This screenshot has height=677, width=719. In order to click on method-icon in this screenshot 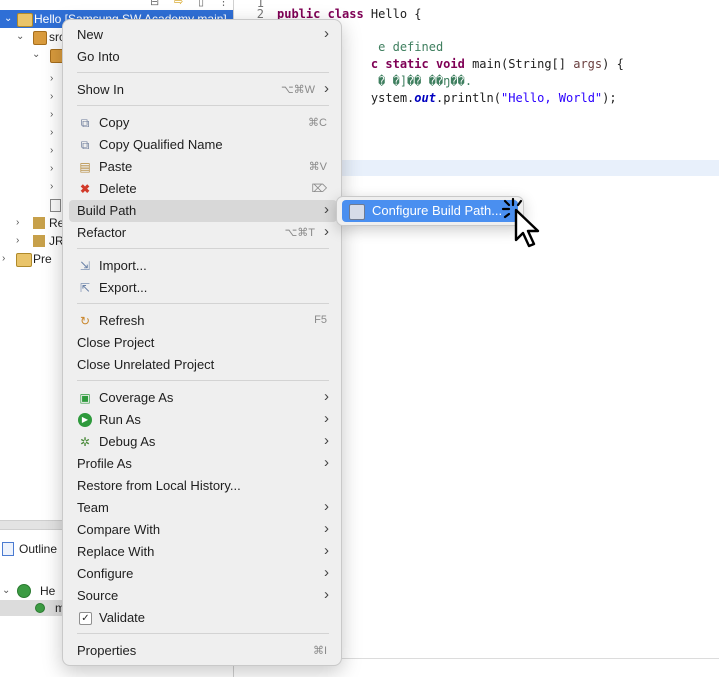, I will do `click(40, 608)`.